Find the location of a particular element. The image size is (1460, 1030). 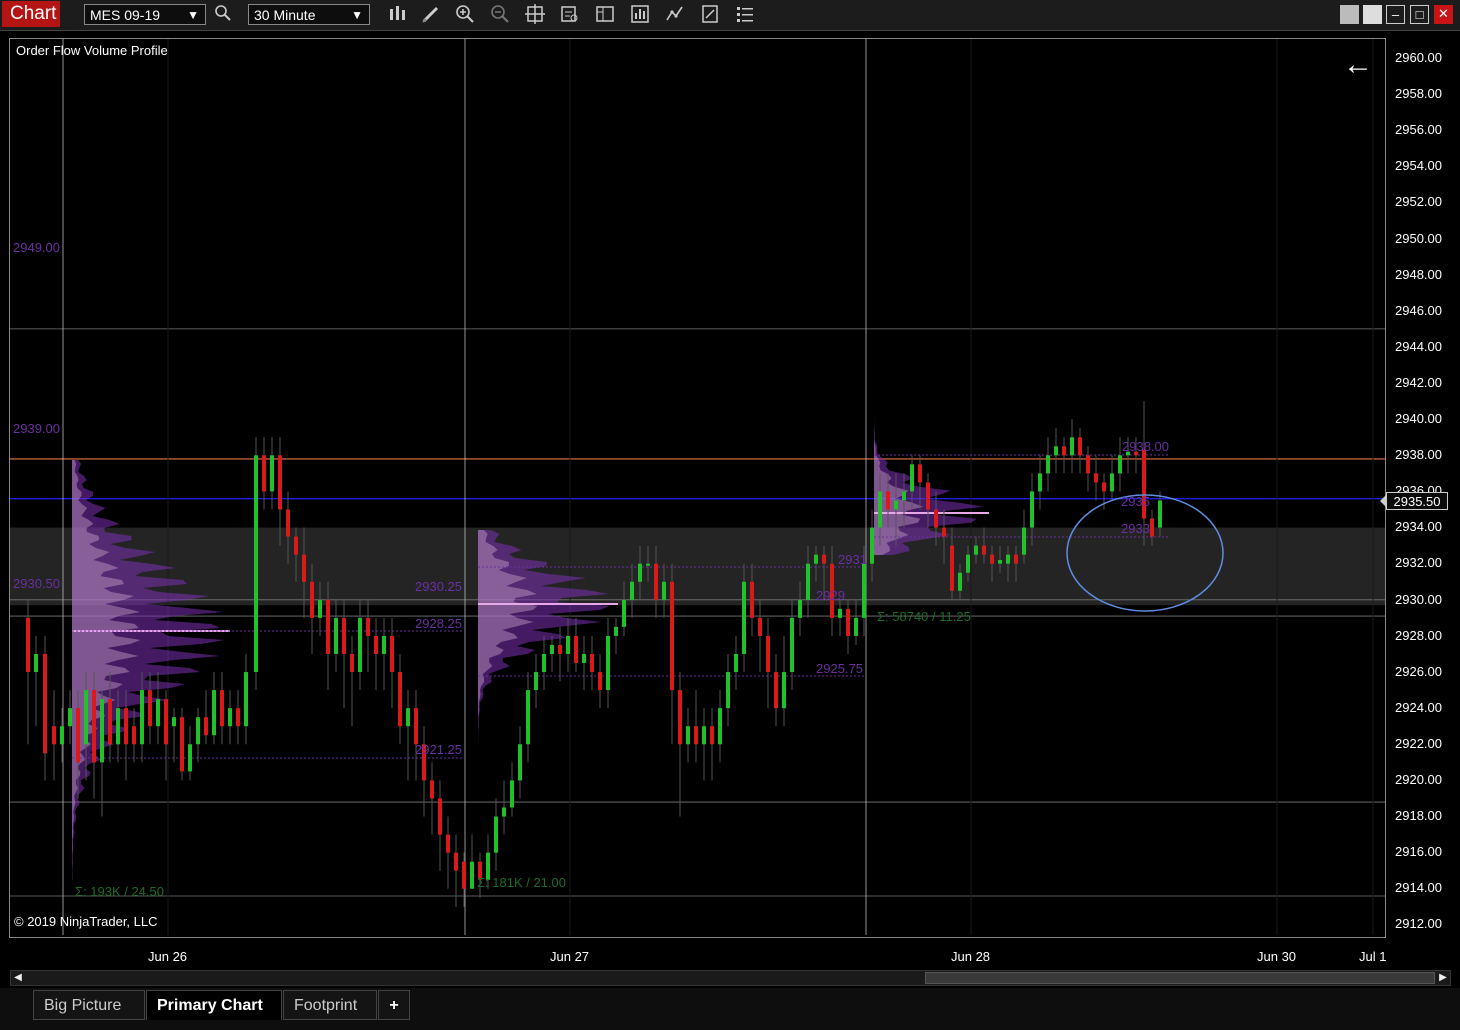

tab-big-picture: Big Picture is located at coordinates (89, 1005).